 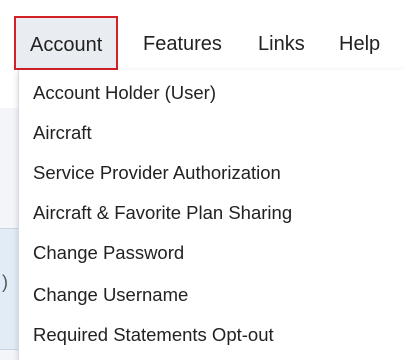 What do you see at coordinates (162, 213) in the screenshot?
I see `menu-item-aircraft-plan-sharing: Aircraft & Favorite Plan Sharing` at bounding box center [162, 213].